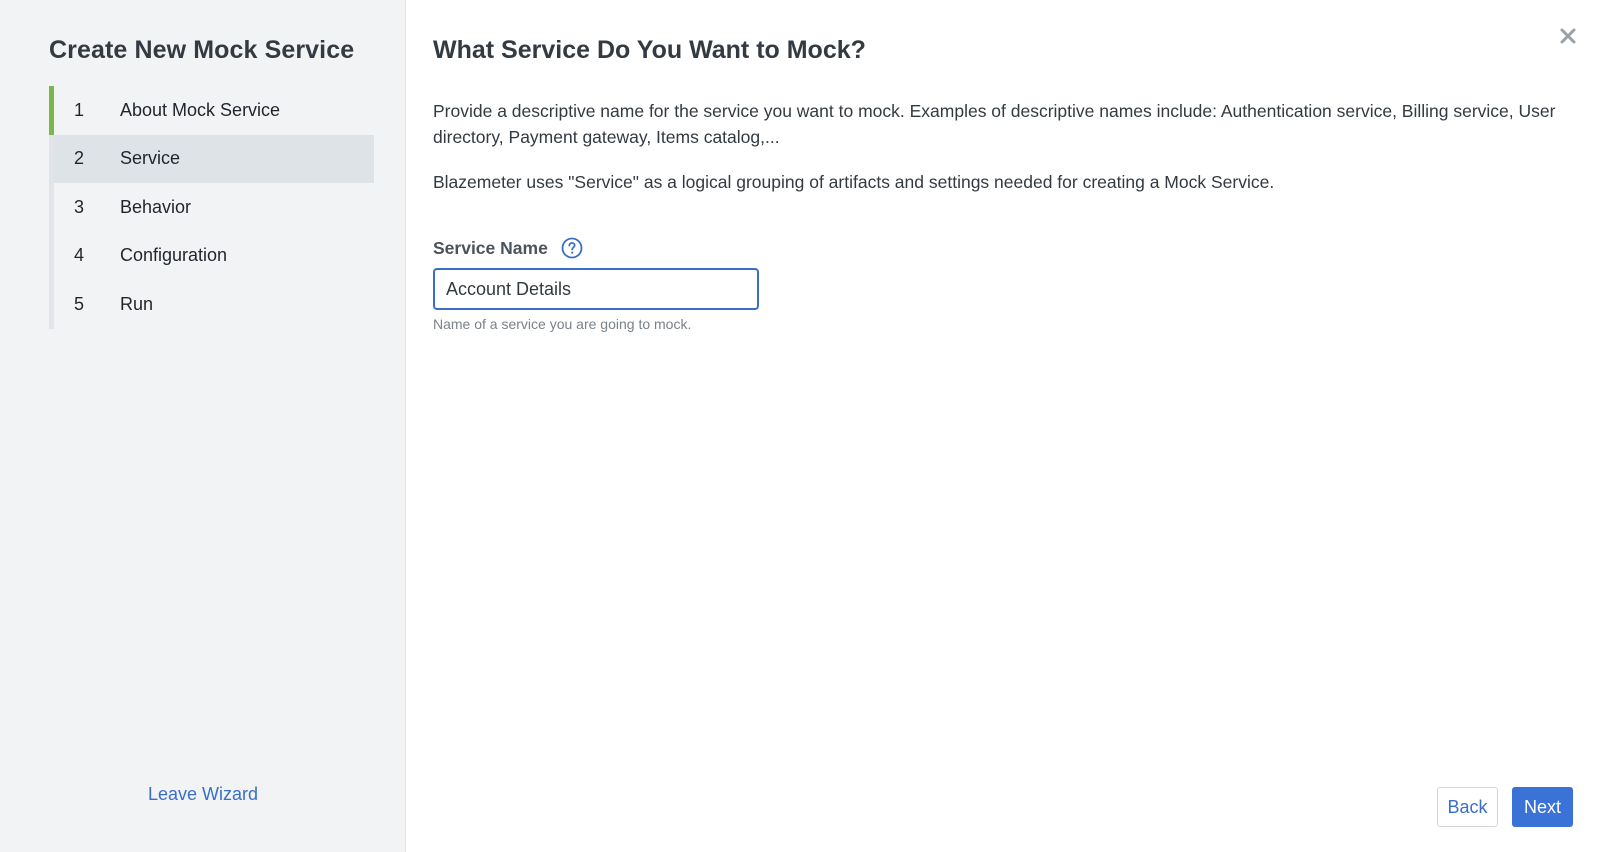 The width and height of the screenshot is (1600, 852). I want to click on step-number: 4, so click(79, 255).